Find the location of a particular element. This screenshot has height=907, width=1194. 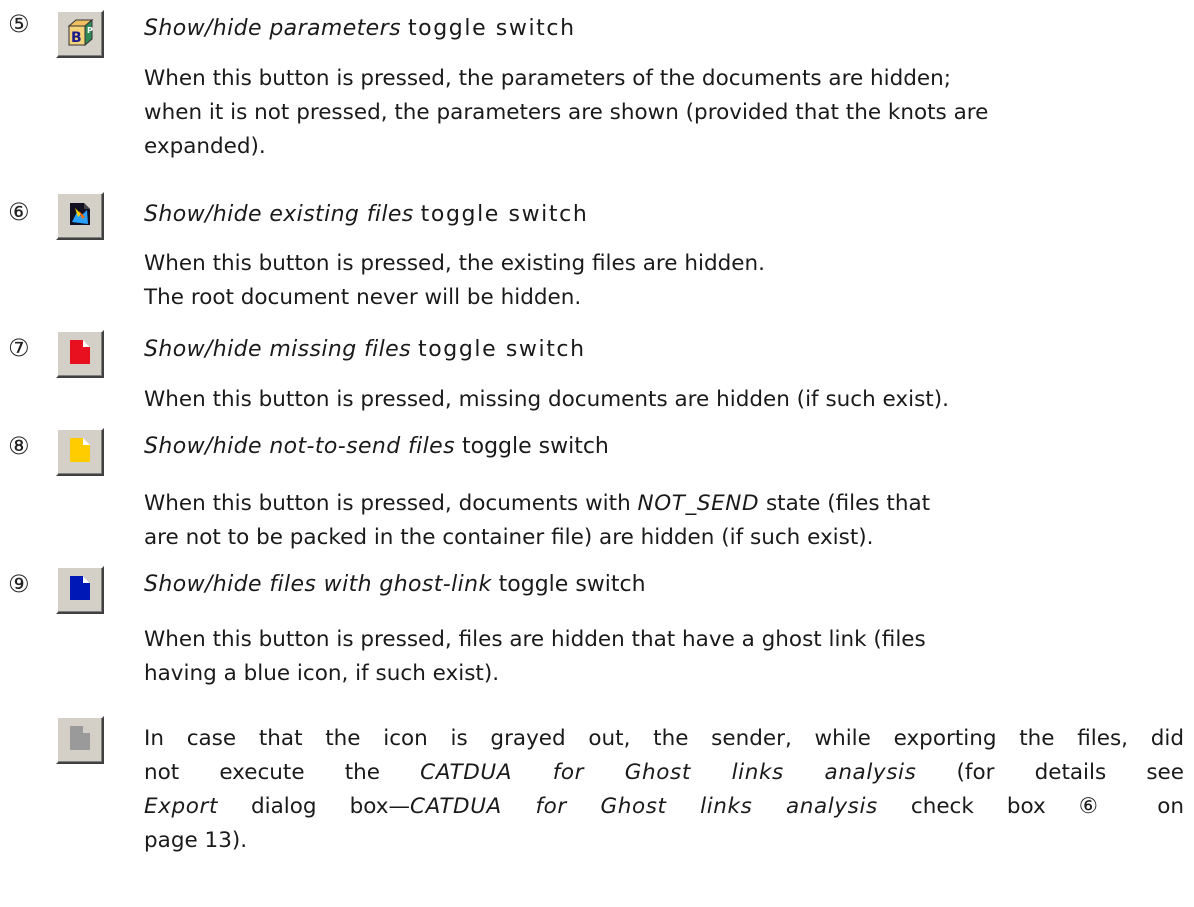

note-line-3-catdua: CATDUA for Ghost links analysis is located at coordinates (643, 806).